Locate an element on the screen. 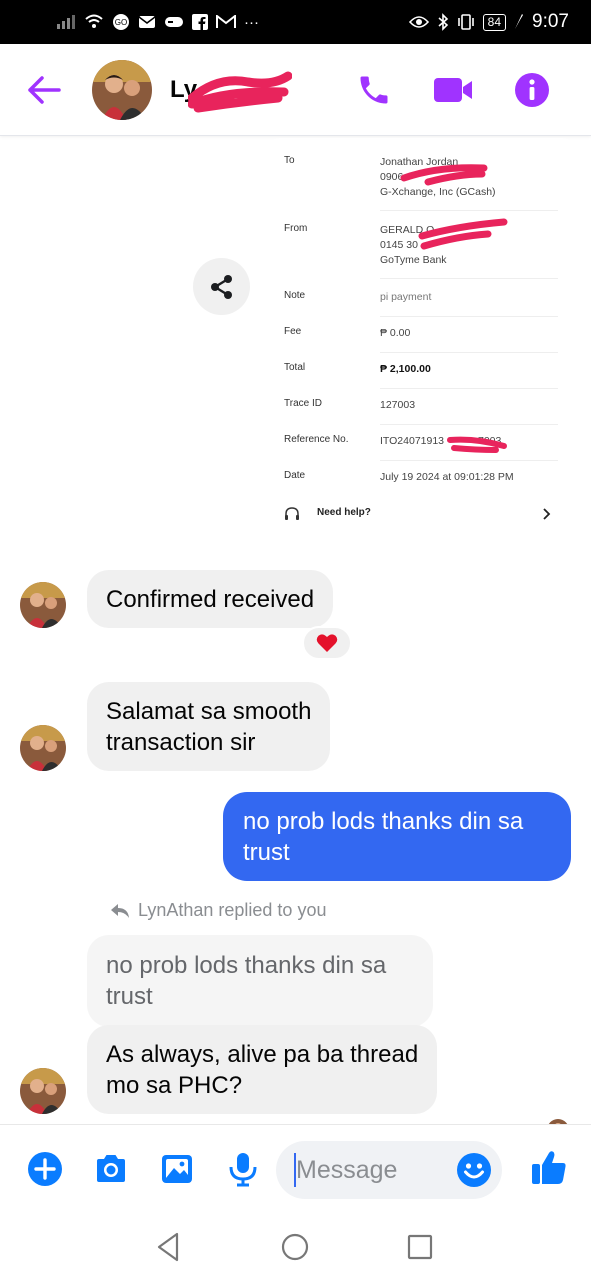 The image size is (591, 1280). chevron-right-icon is located at coordinates (547, 514).